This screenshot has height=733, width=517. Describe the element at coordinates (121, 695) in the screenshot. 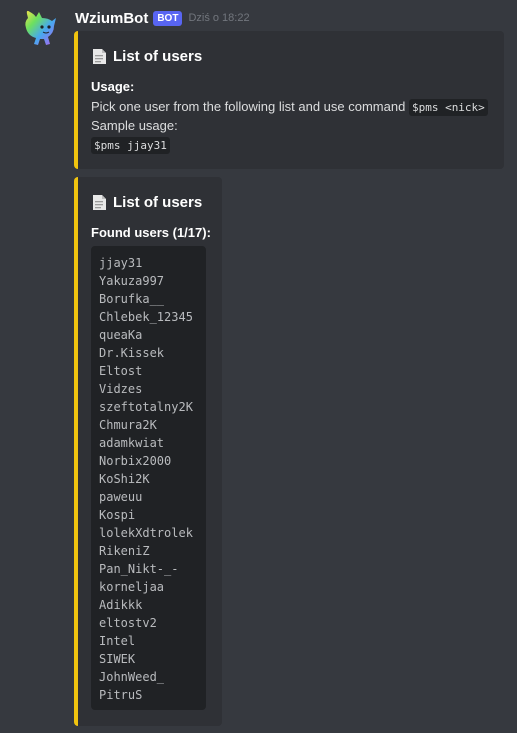

I see `user-list-item: PitruS` at that location.